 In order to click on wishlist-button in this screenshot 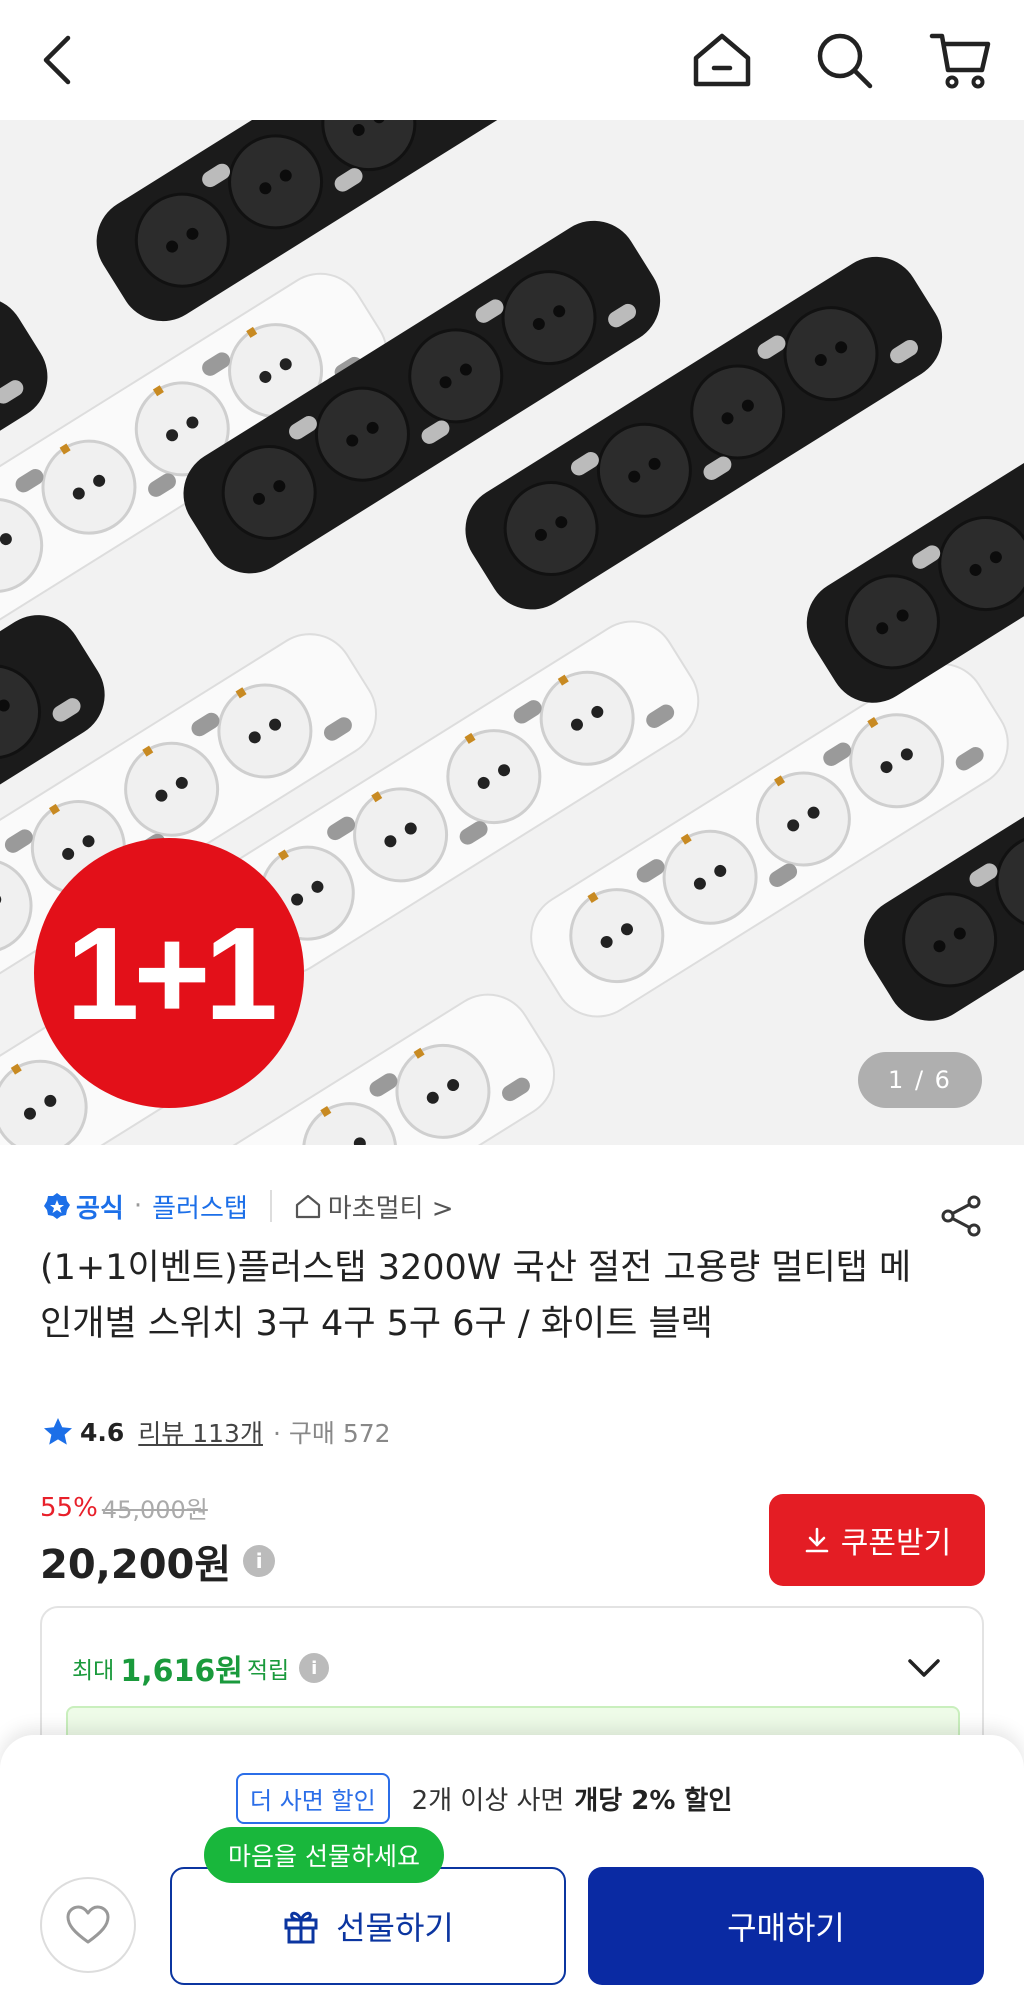, I will do `click(88, 1925)`.